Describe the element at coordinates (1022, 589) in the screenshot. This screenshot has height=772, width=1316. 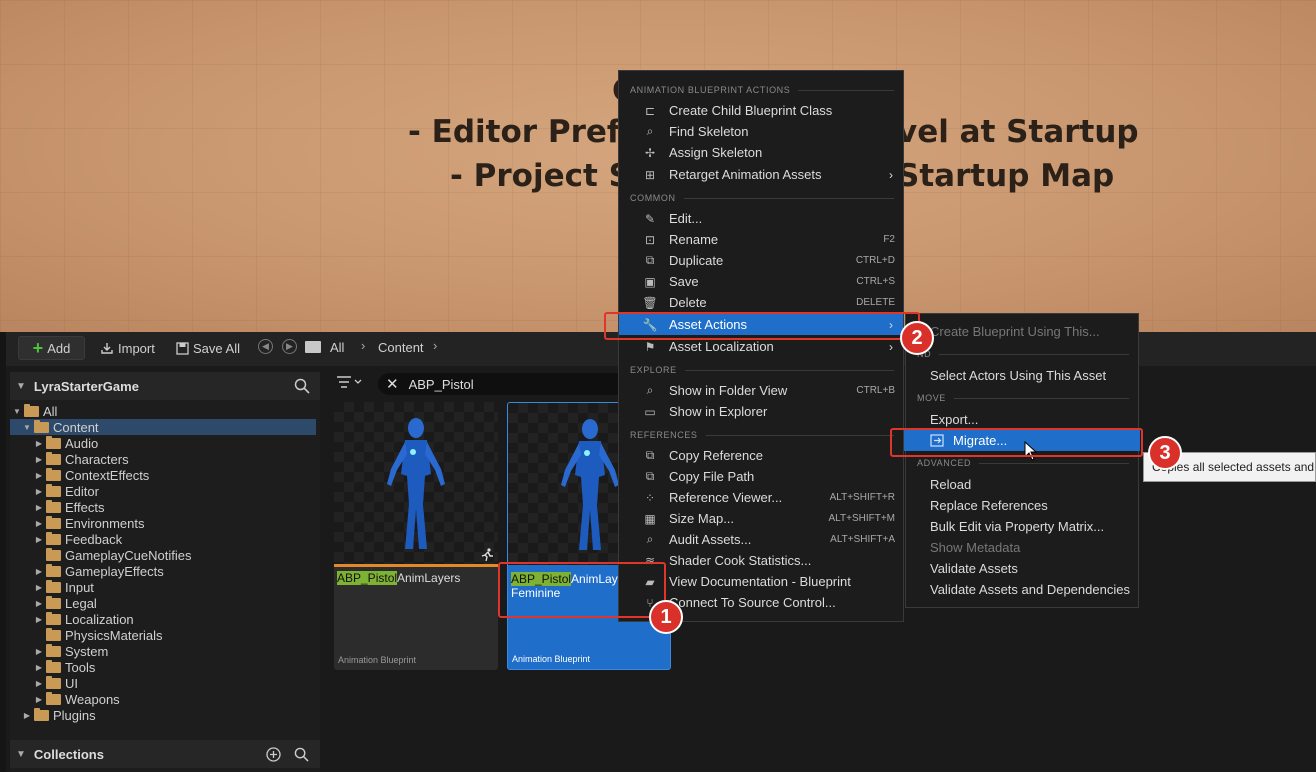
I see `submenu-item-validate-dependencies: Validate Assets and Dependencies` at that location.